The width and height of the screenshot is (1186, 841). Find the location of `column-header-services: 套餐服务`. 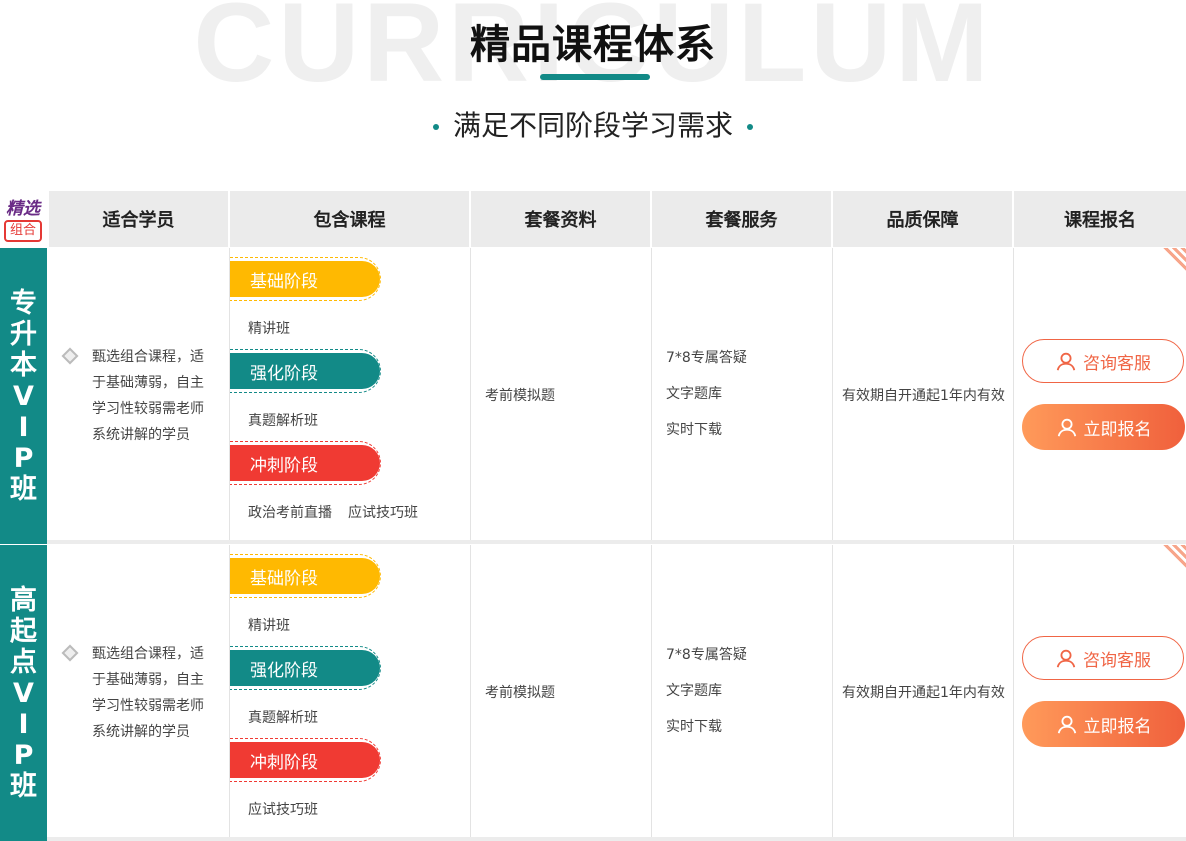

column-header-services: 套餐服务 is located at coordinates (741, 219).